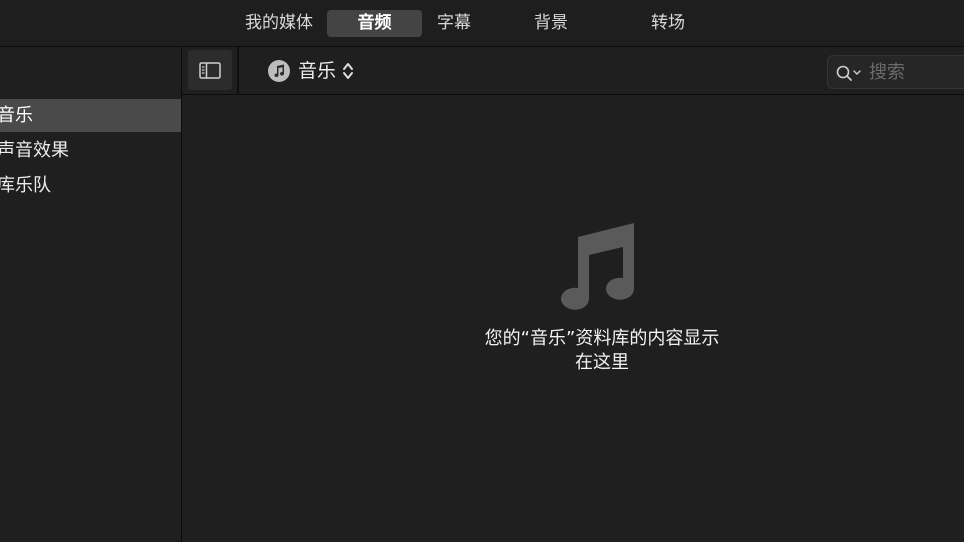  I want to click on sidebar-item-garageband: 库乐队, so click(90, 185).